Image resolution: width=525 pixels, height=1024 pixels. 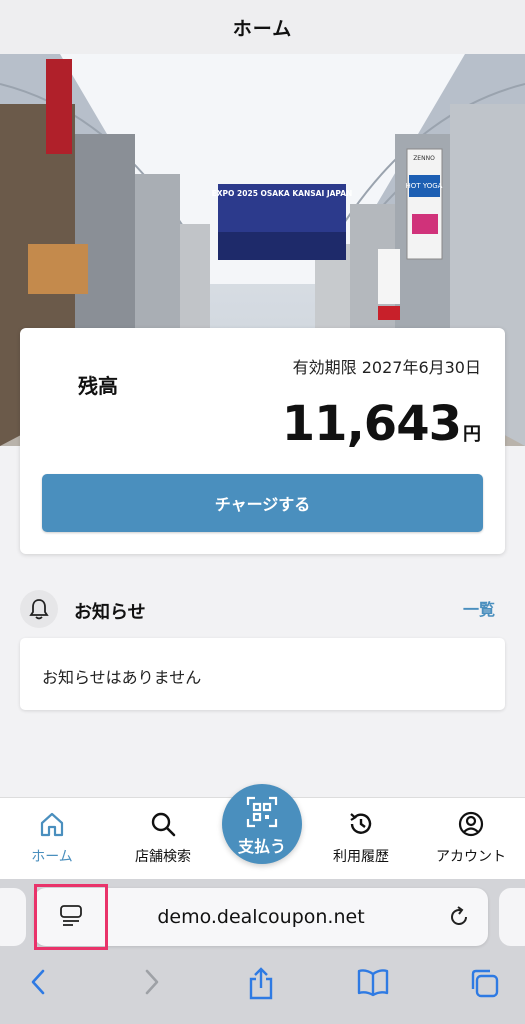 What do you see at coordinates (261, 846) in the screenshot?
I see `pay-label: 支払う` at bounding box center [261, 846].